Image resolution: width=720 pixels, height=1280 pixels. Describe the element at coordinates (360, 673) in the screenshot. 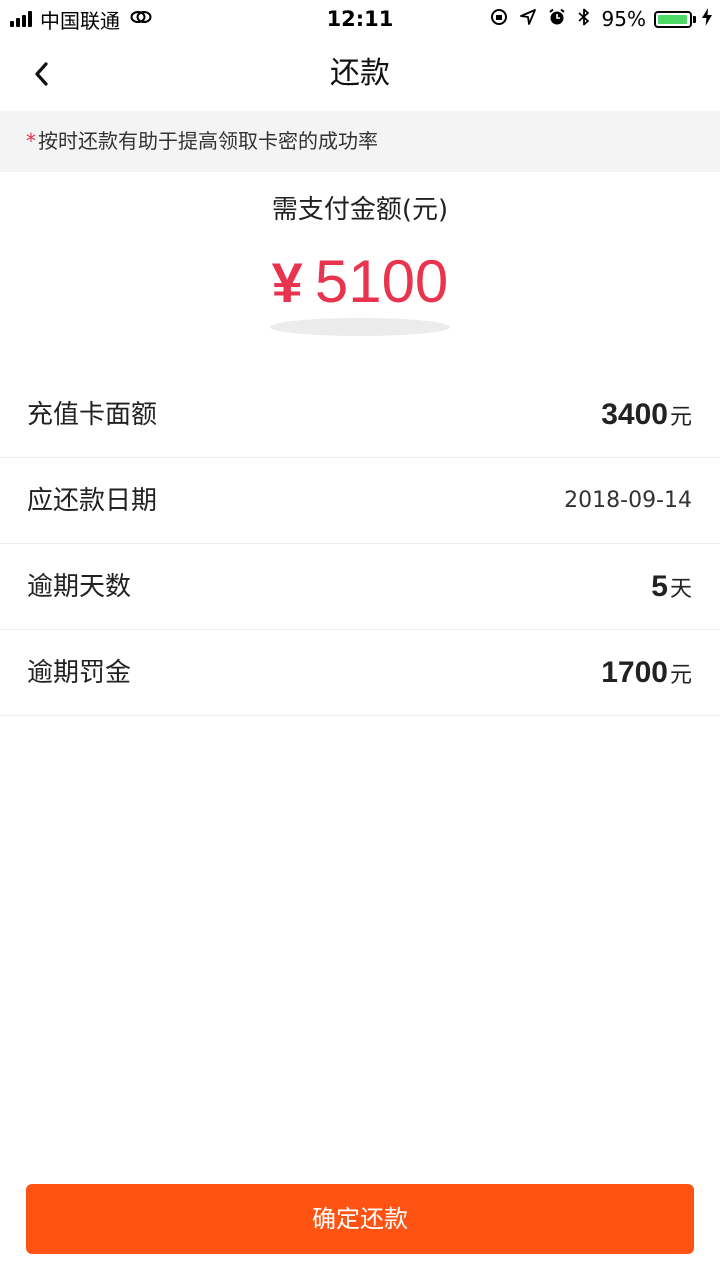

I see `detail-row-overdue-penalty: 逾期罚金 1700元` at that location.